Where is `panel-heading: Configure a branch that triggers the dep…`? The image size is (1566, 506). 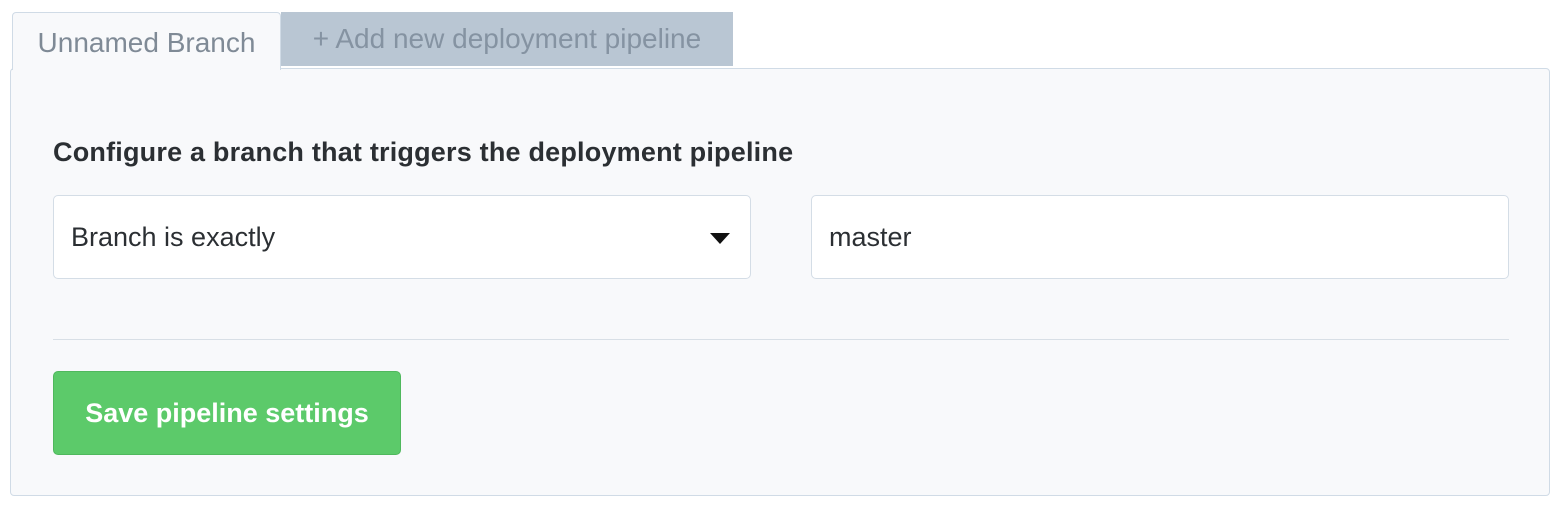 panel-heading: Configure a branch that triggers the dep… is located at coordinates (423, 152).